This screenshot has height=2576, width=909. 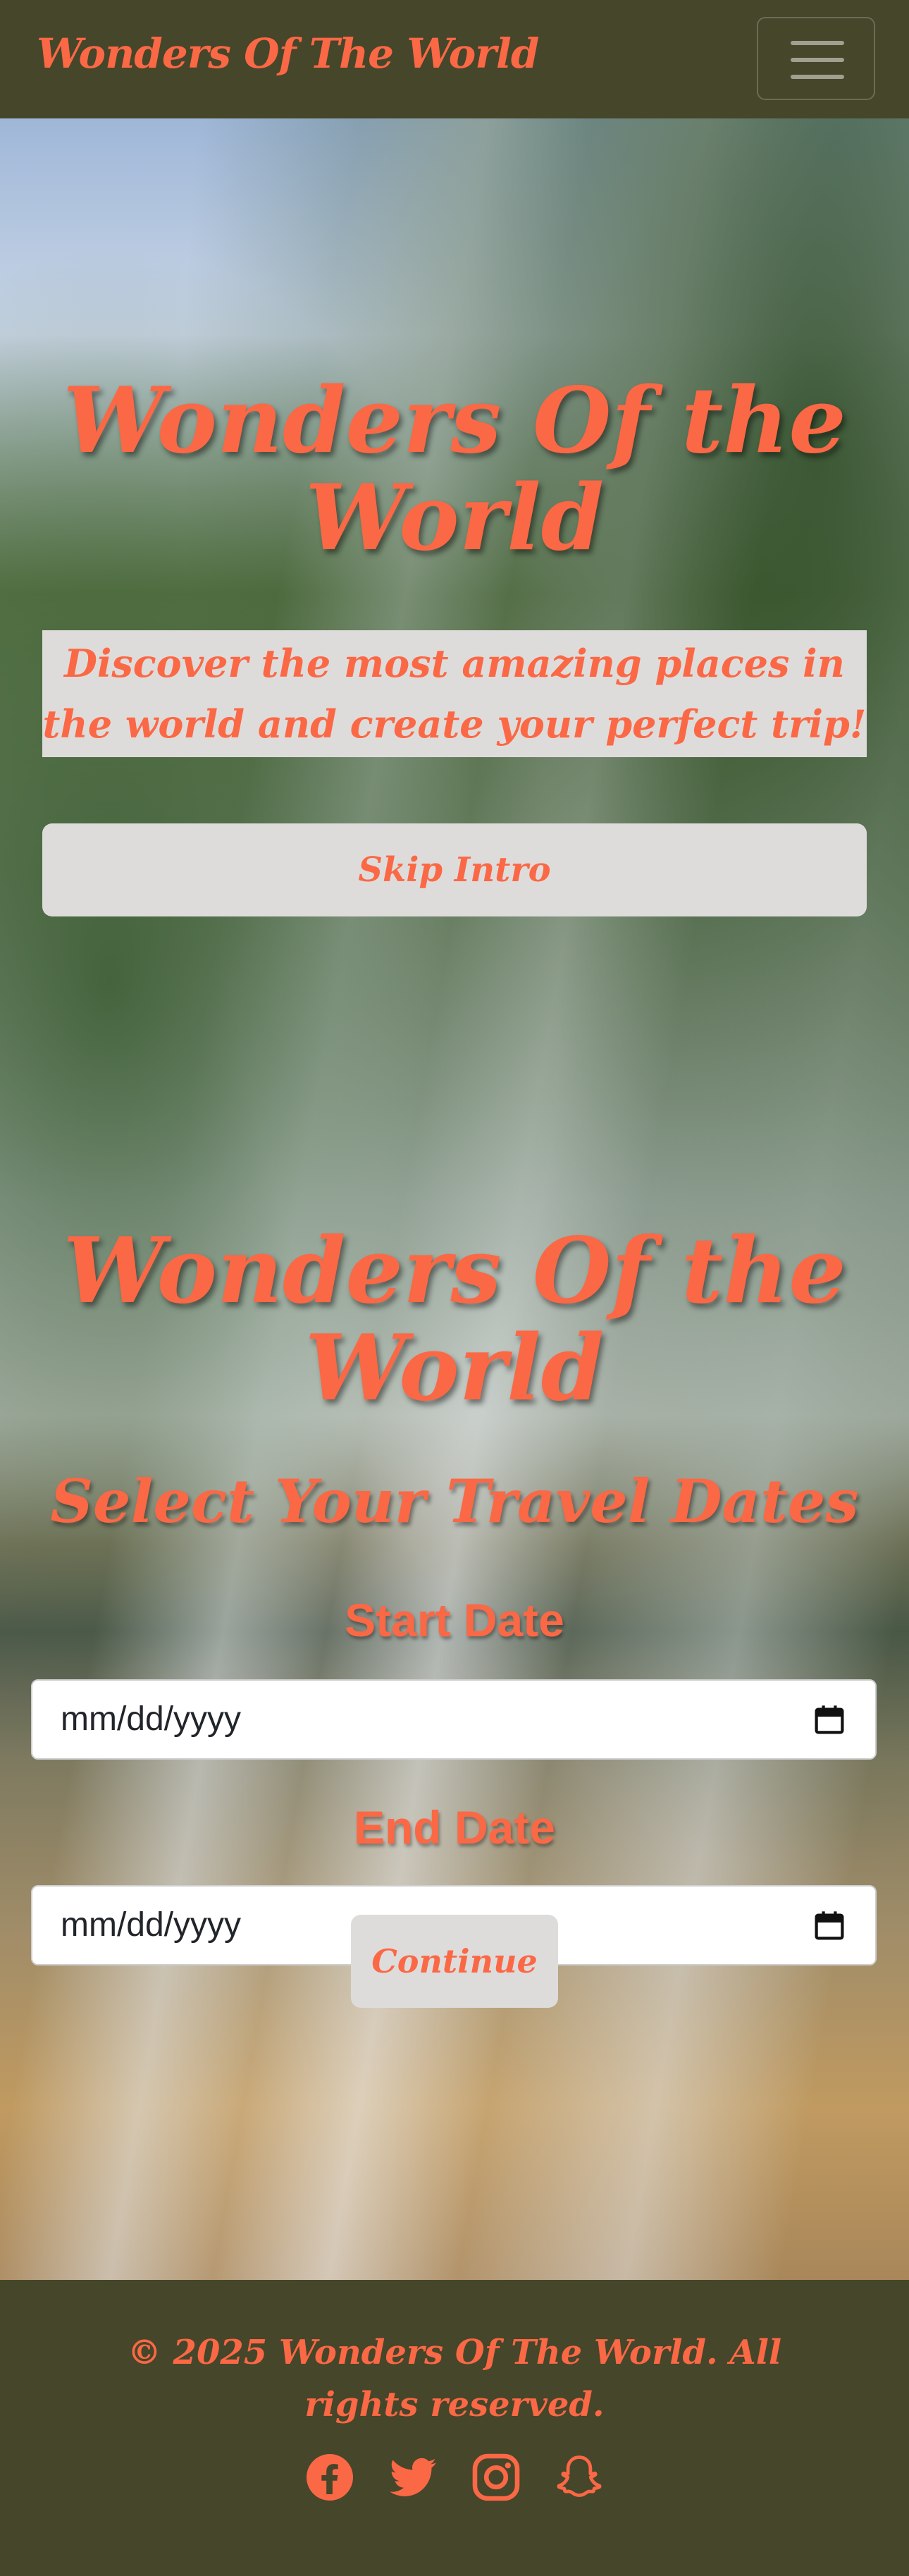 What do you see at coordinates (455, 1961) in the screenshot?
I see `continue-button: Continue` at bounding box center [455, 1961].